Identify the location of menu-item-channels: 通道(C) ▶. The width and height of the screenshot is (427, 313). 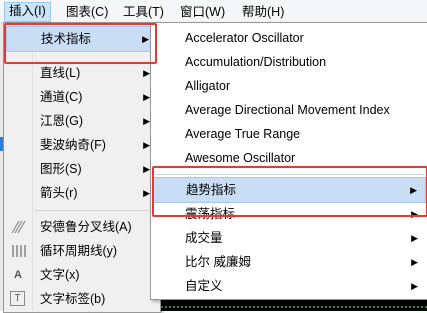
(82, 97).